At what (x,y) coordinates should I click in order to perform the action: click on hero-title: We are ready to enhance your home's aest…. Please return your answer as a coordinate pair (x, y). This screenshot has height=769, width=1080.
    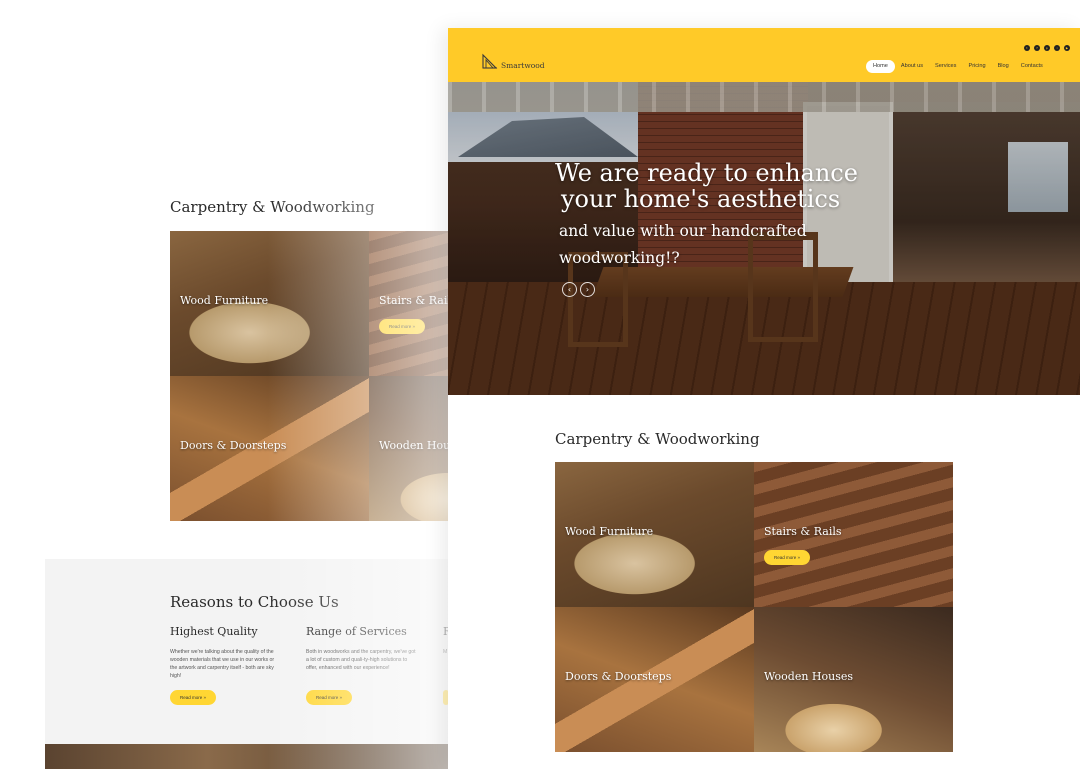
    Looking at the image, I should click on (715, 186).